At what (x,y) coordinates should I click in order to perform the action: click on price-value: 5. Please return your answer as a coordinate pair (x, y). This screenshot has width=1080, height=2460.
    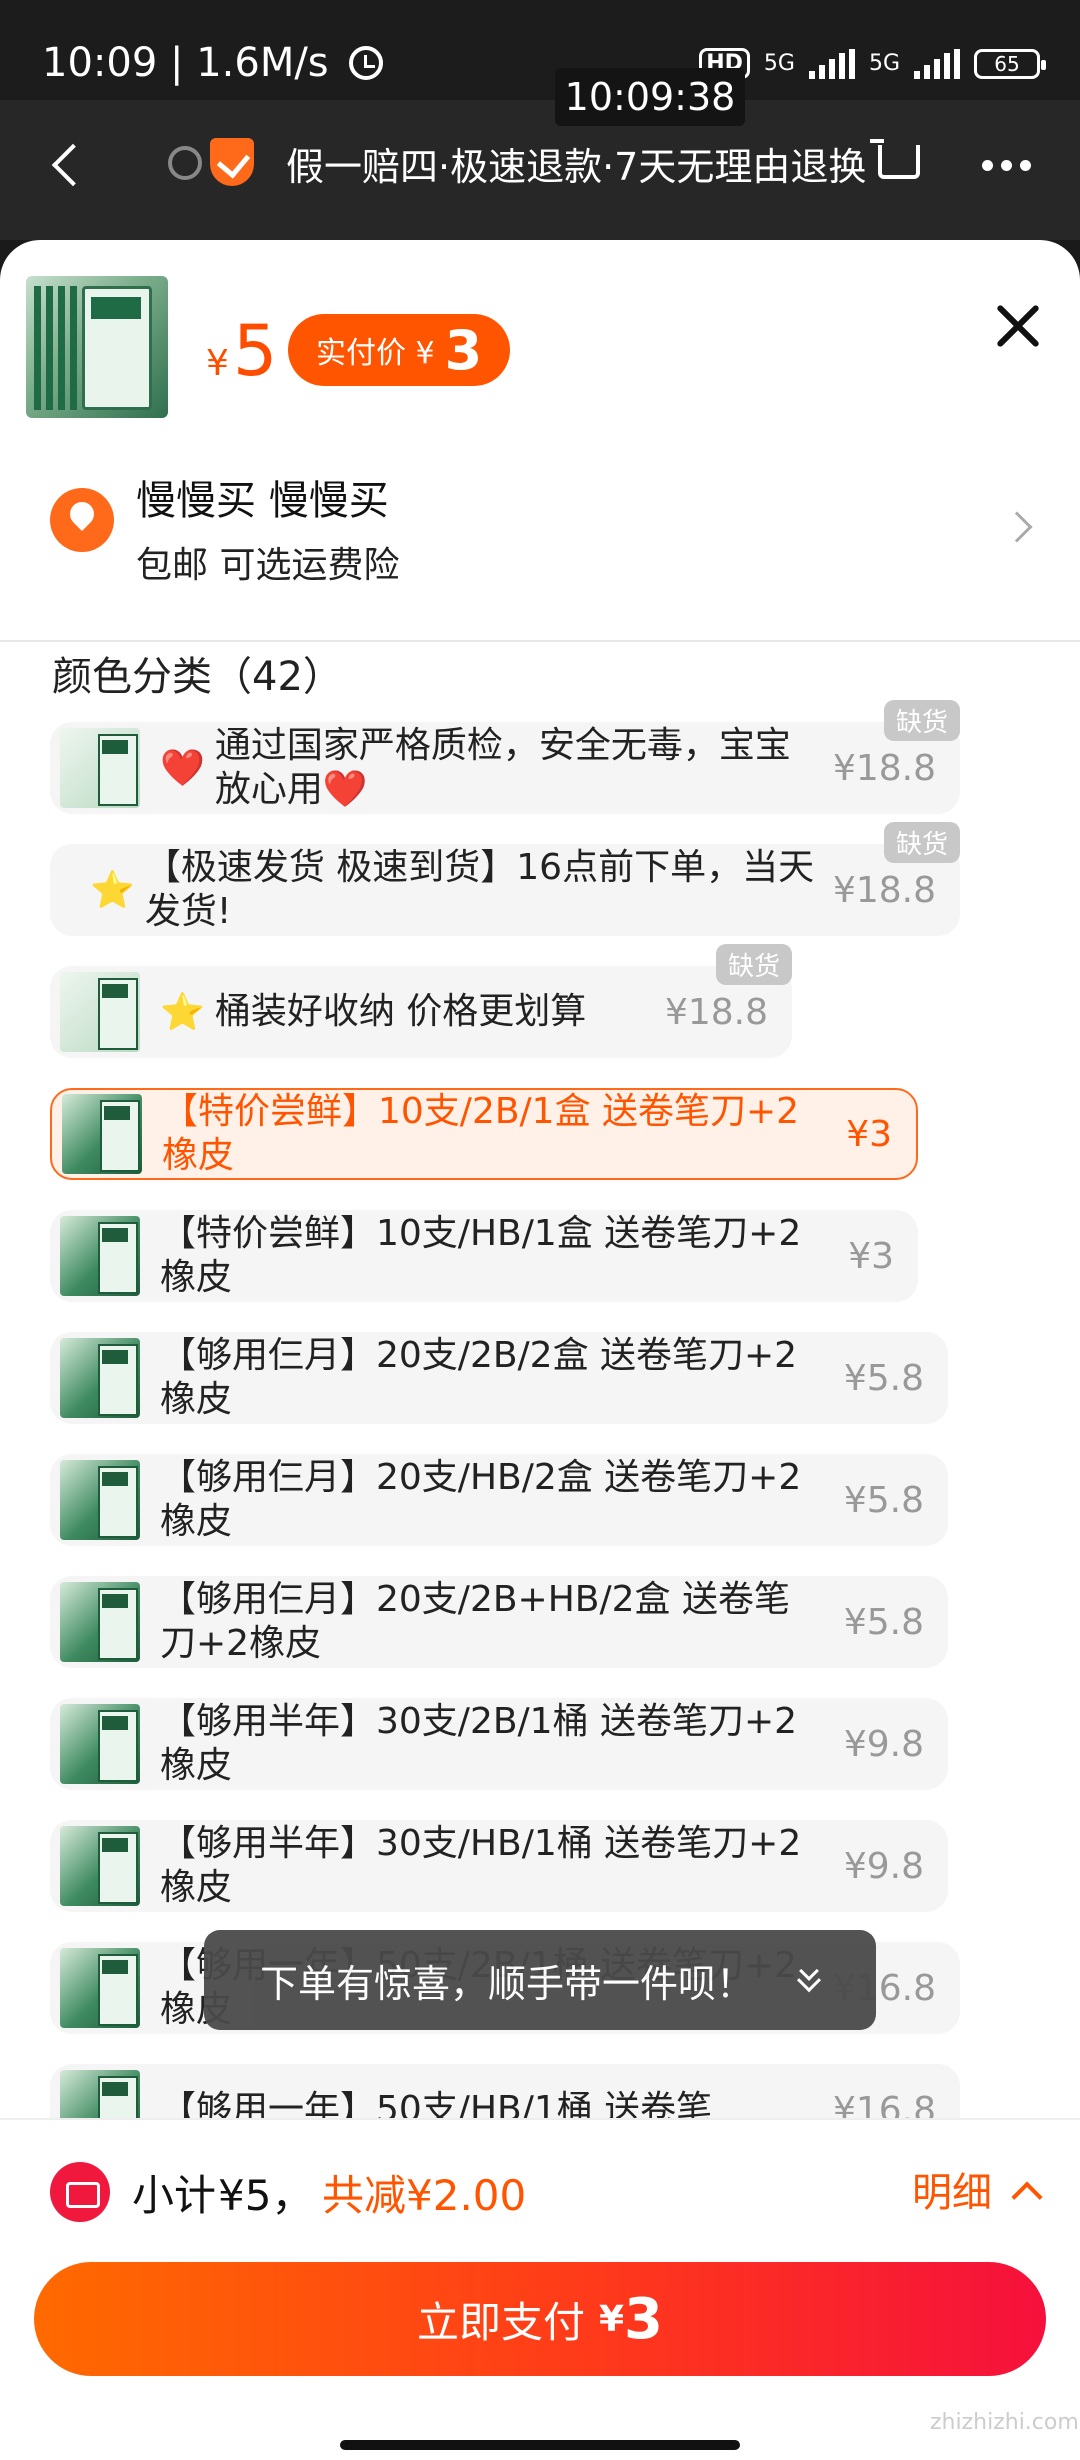
    Looking at the image, I should click on (255, 351).